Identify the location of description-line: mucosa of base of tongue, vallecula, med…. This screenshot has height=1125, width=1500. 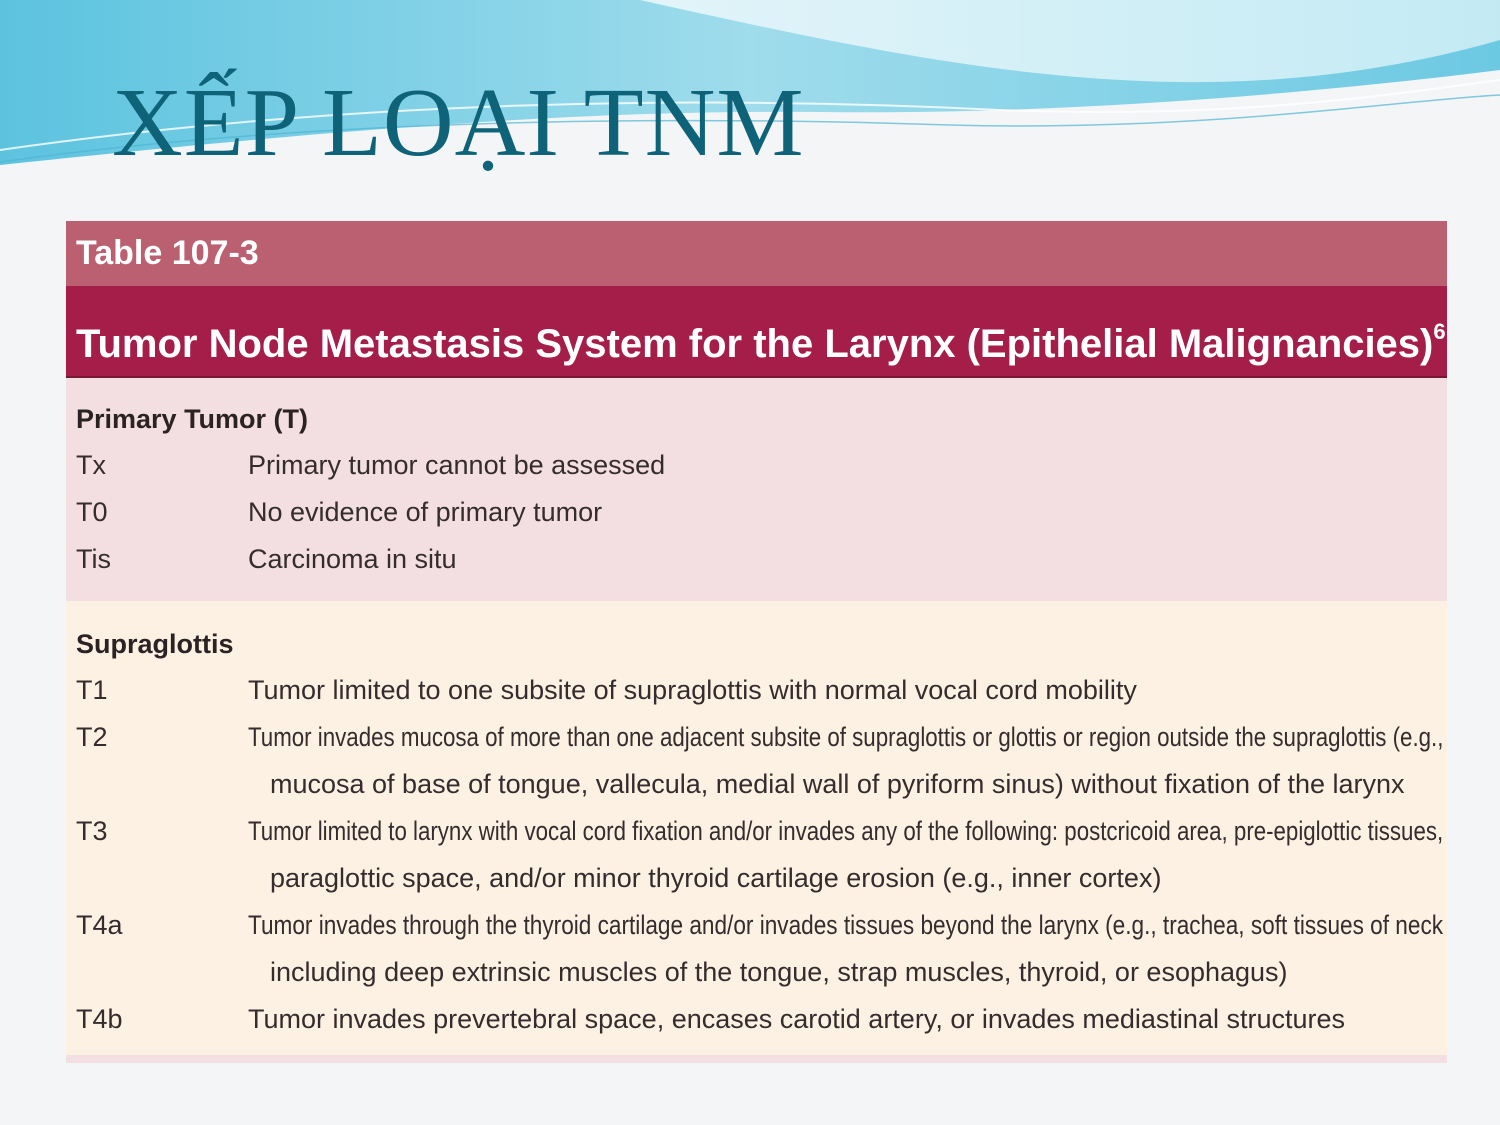
(837, 784).